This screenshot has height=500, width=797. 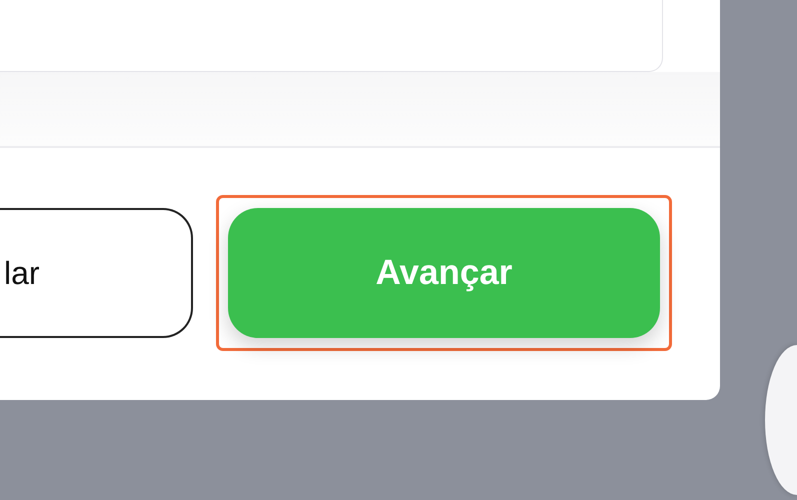 I want to click on text-area, so click(x=331, y=36).